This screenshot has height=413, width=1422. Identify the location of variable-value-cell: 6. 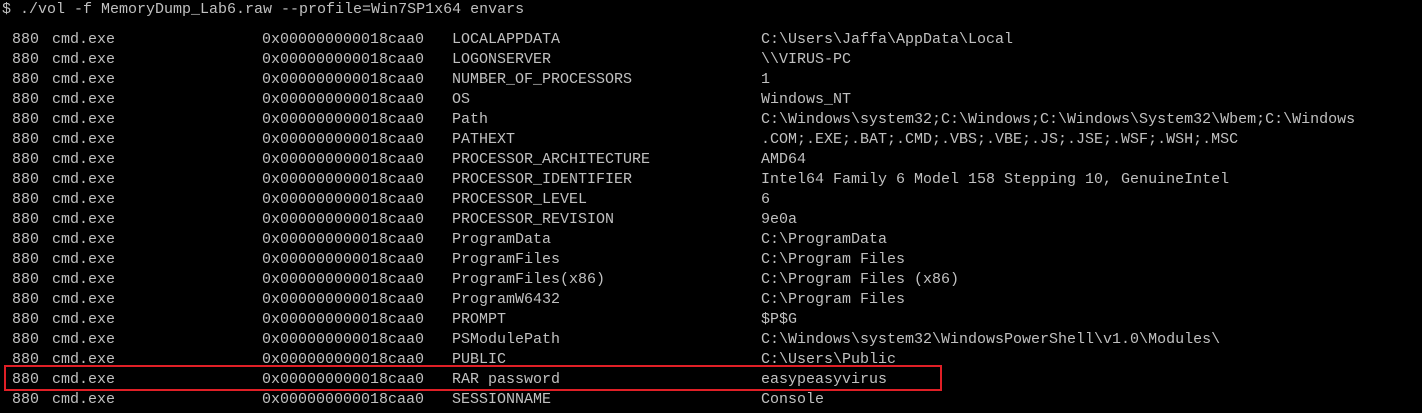
(766, 199).